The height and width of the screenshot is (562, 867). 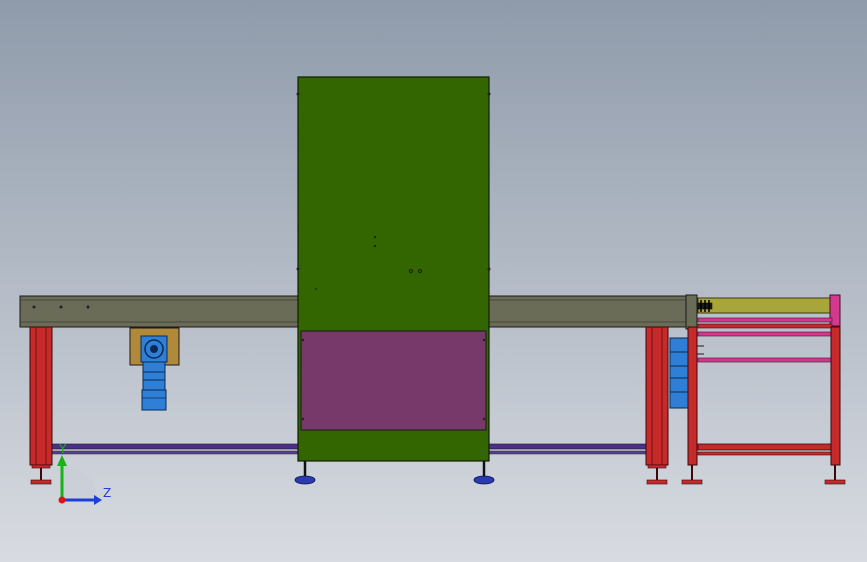 I want to click on right-leg-assembly, so click(x=657, y=405).